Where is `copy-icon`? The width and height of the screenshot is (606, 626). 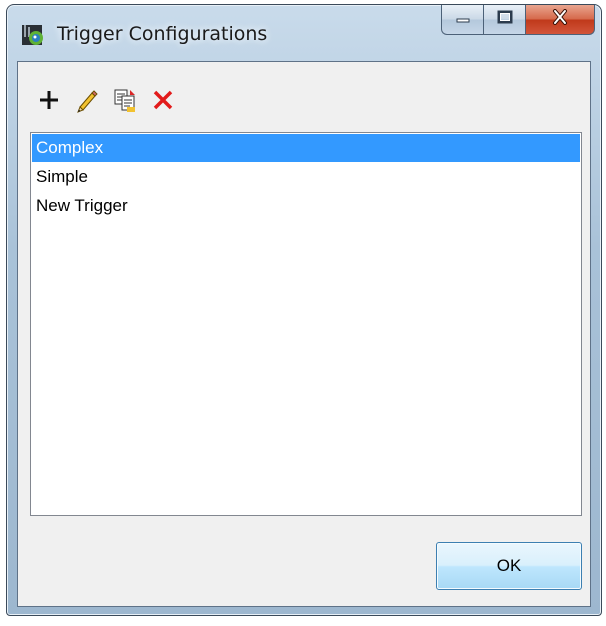 copy-icon is located at coordinates (125, 102).